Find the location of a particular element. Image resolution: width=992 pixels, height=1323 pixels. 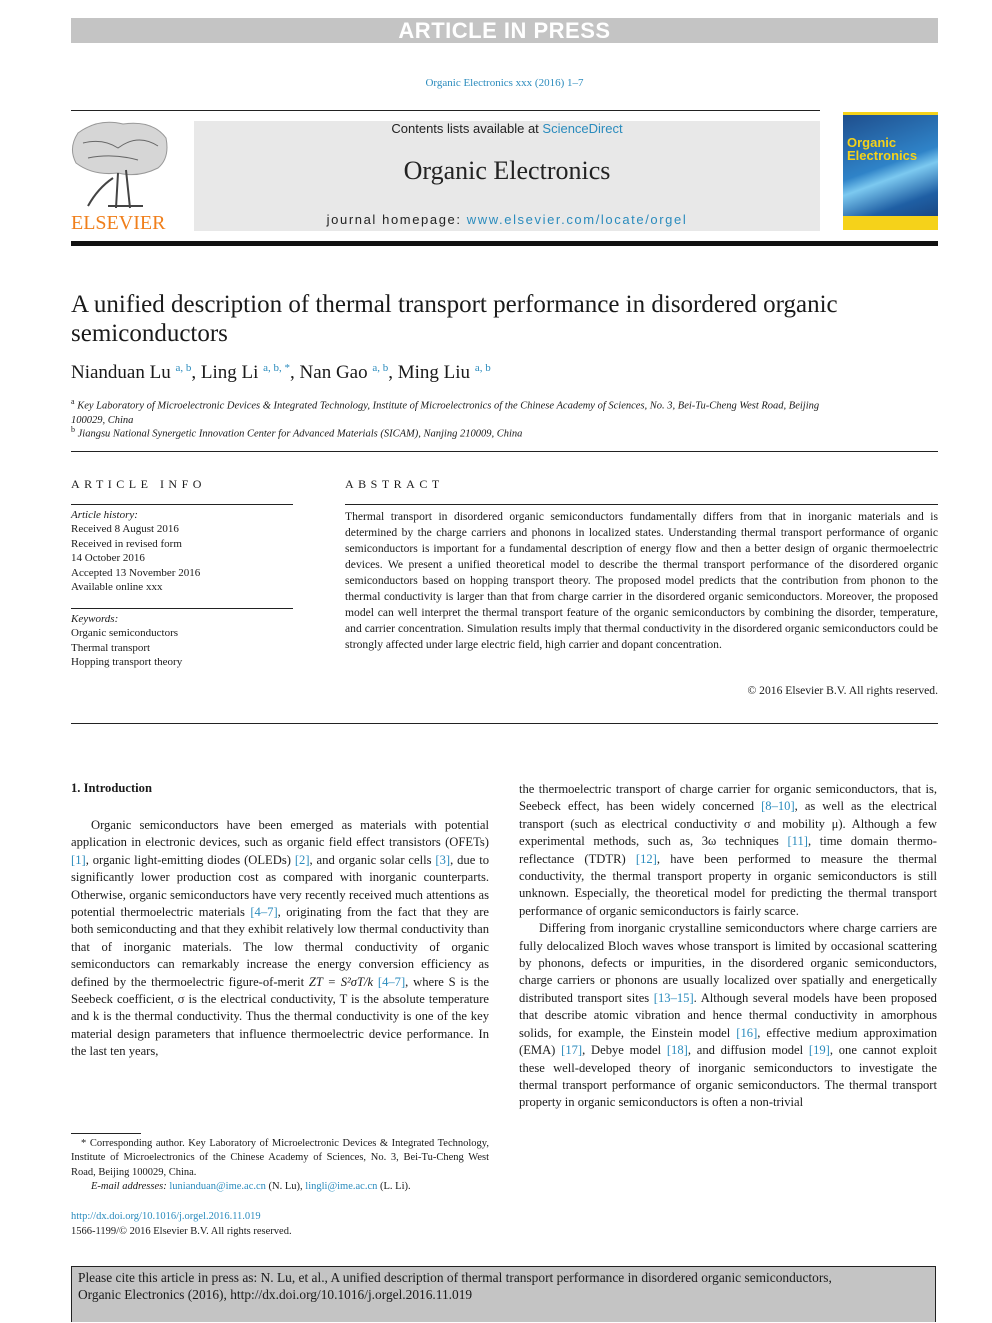

email-link: lingli@ime.ac.cn is located at coordinates (341, 1186).